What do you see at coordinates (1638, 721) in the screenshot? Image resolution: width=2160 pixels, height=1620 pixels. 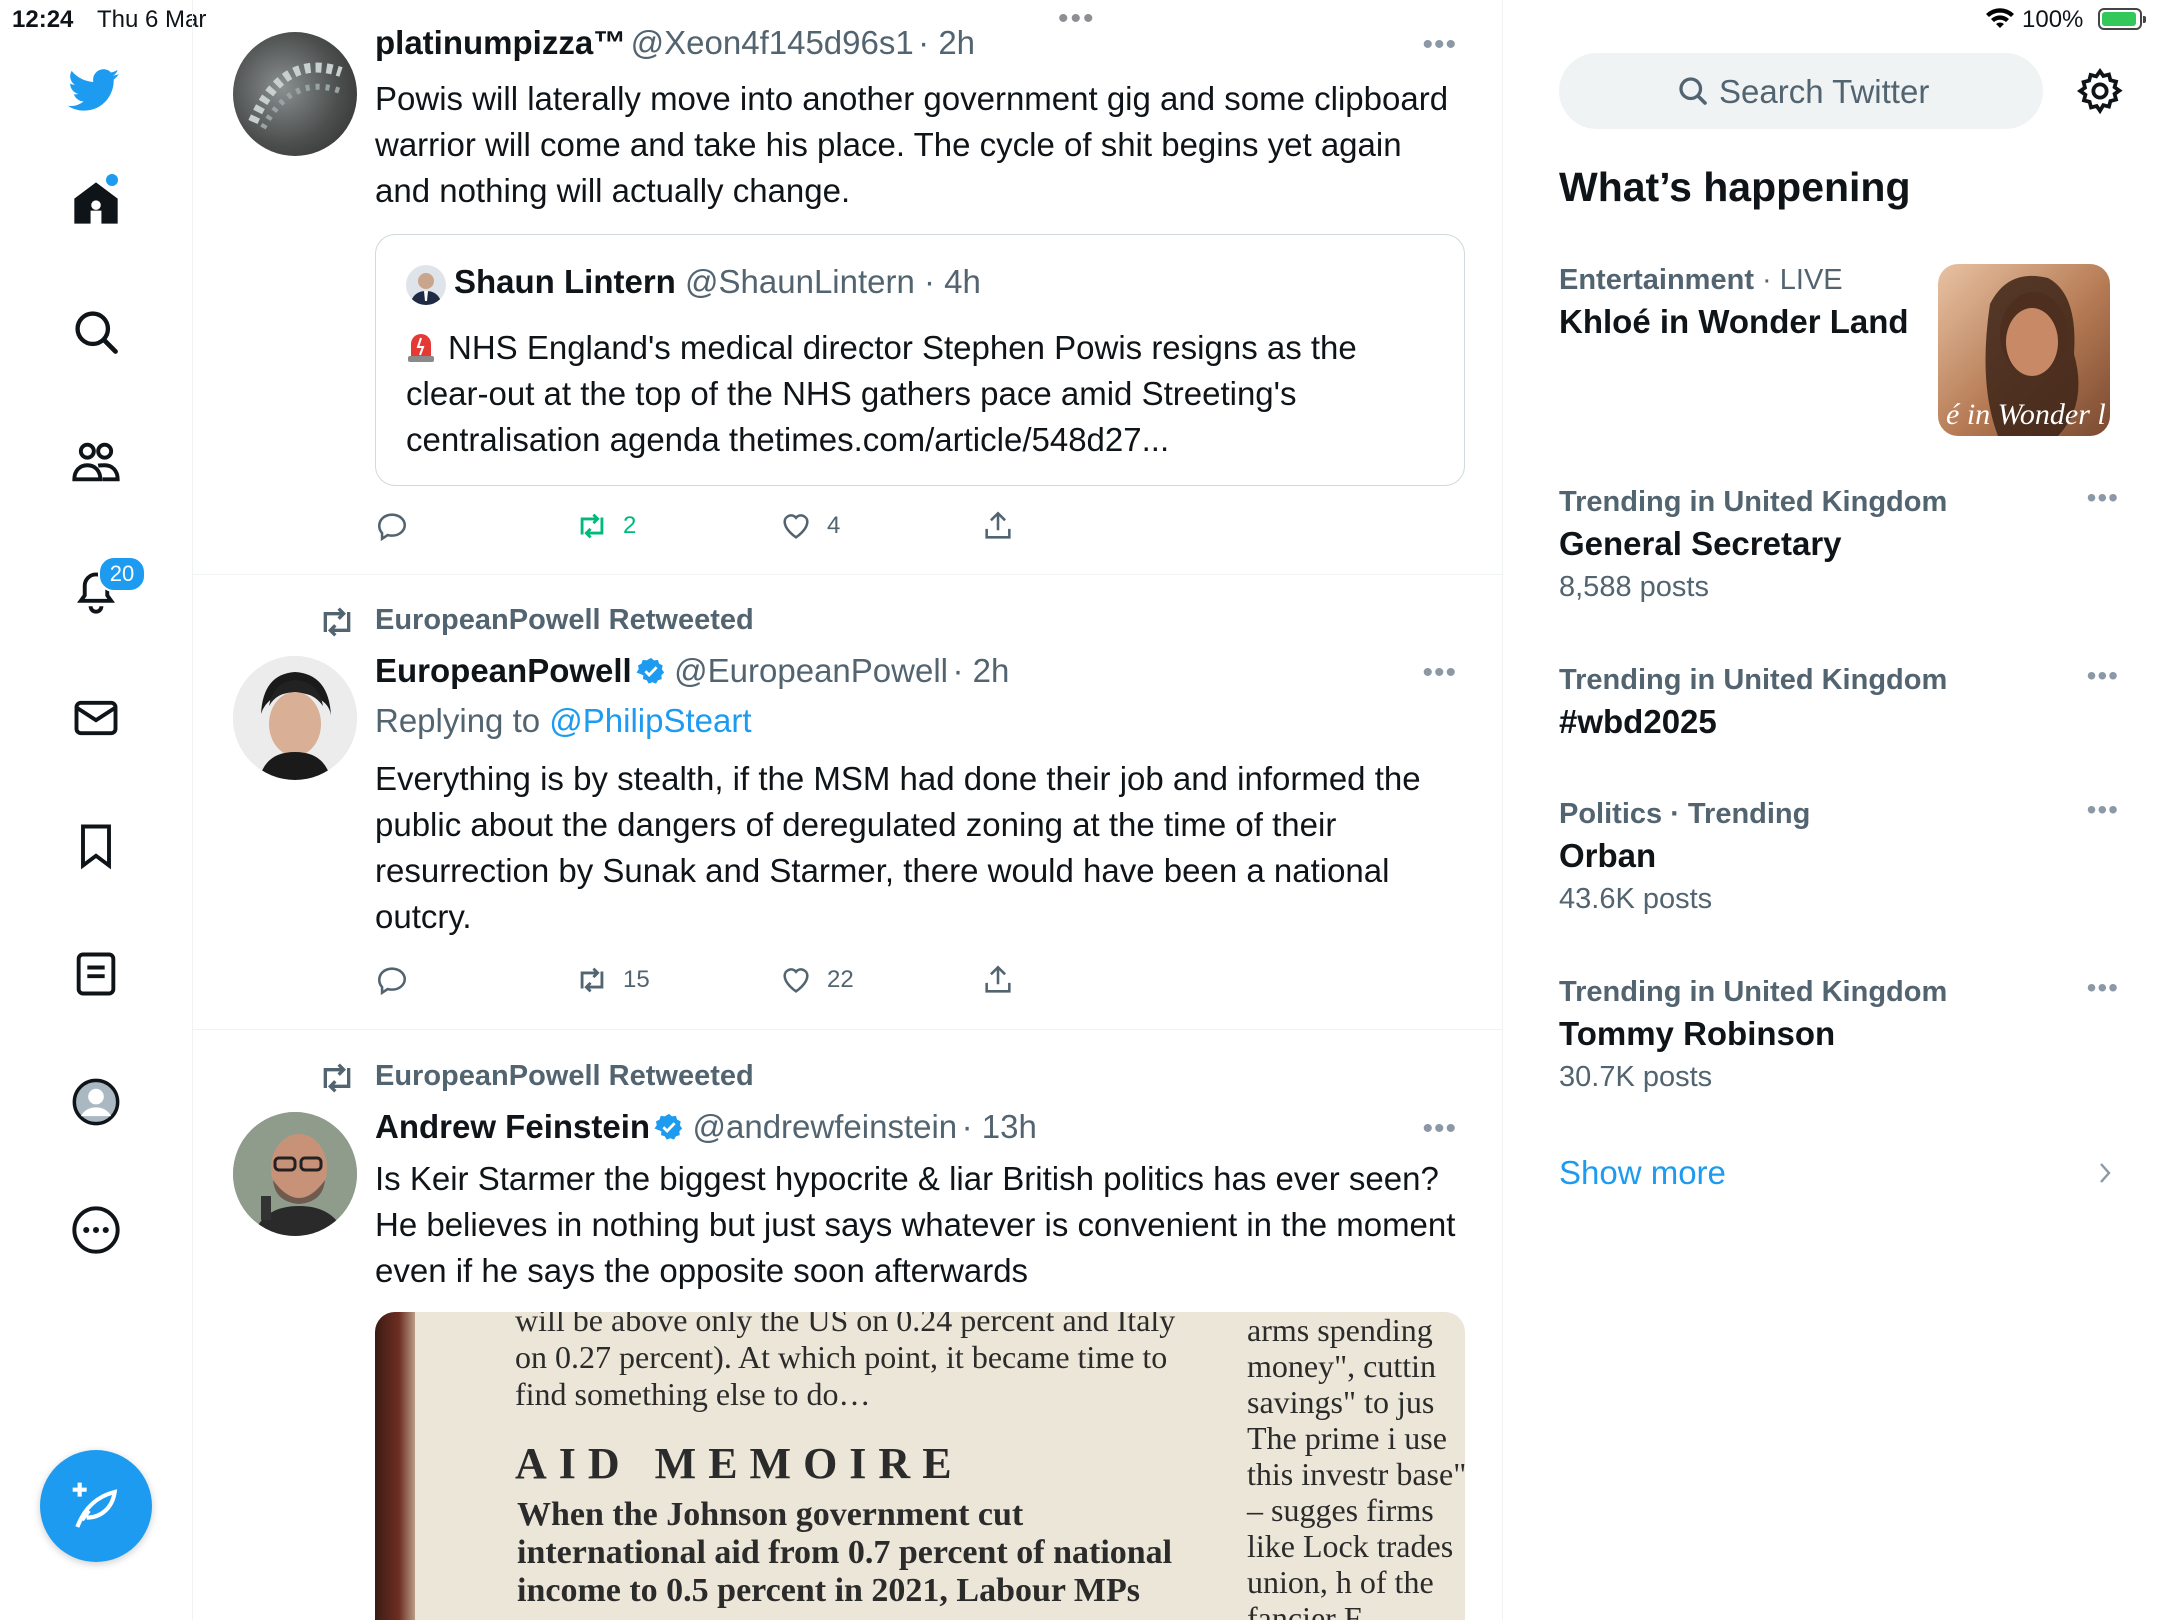 I see `trend-name: #wbd2025` at bounding box center [1638, 721].